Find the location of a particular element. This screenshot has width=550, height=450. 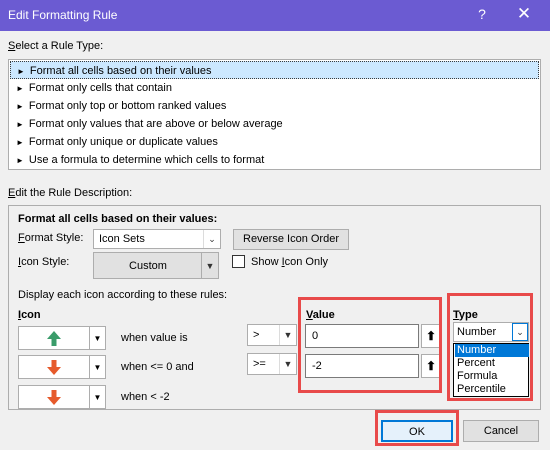

green-up-arrow-icon is located at coordinates (54, 338).